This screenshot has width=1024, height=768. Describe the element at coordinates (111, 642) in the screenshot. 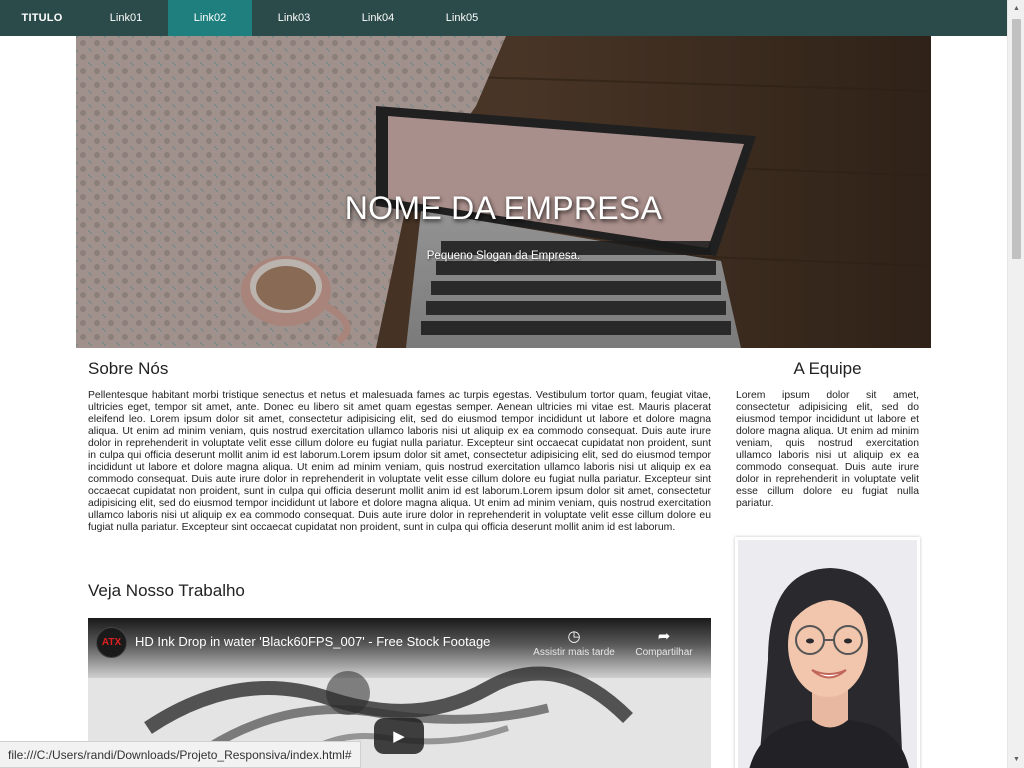

I see `channel-logo-icon: ATX` at that location.